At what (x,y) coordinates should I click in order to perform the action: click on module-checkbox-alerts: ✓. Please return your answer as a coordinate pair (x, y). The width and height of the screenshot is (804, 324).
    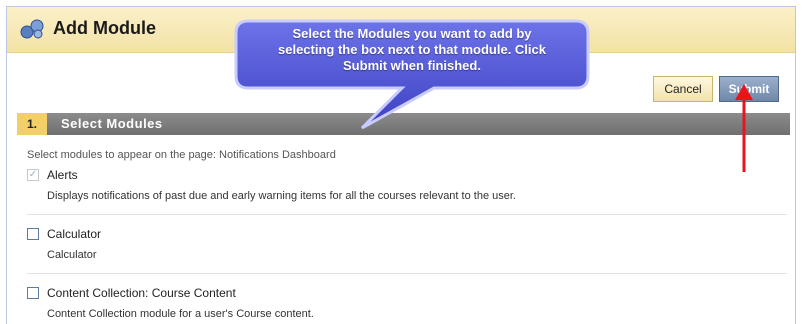
    Looking at the image, I should click on (33, 175).